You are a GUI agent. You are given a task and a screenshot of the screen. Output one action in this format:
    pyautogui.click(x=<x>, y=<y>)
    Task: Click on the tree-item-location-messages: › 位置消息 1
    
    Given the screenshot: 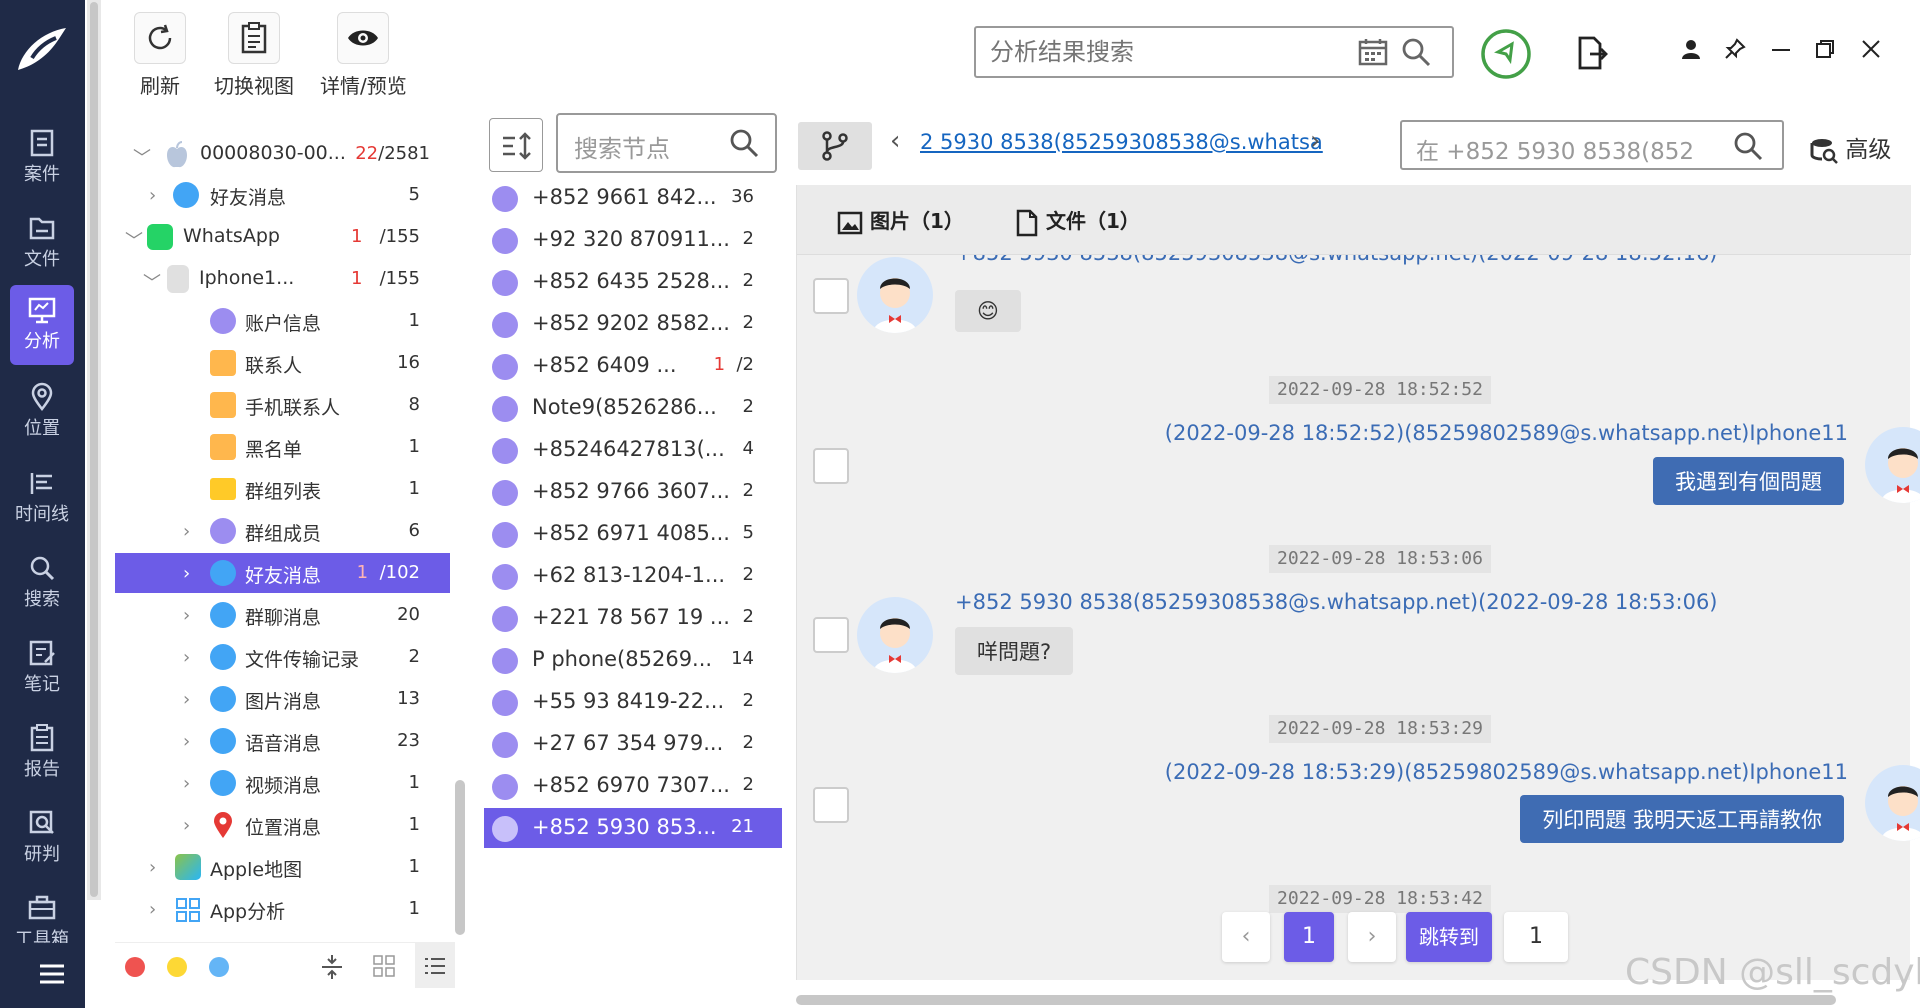 What is the action you would take?
    pyautogui.click(x=282, y=825)
    